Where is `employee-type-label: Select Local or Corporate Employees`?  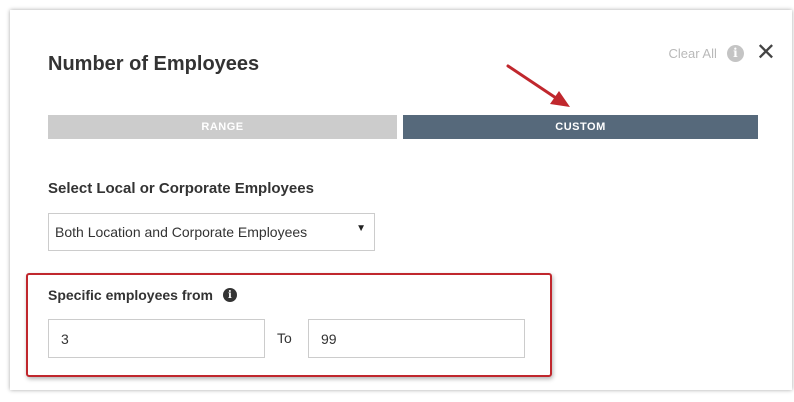 employee-type-label: Select Local or Corporate Employees is located at coordinates (181, 188).